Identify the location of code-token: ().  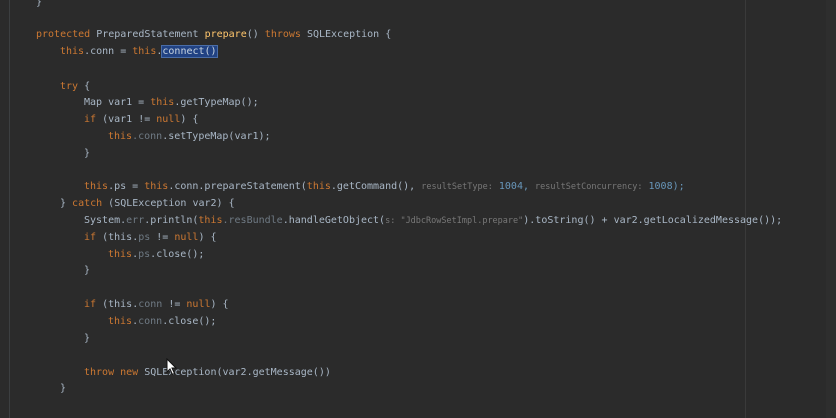
(255, 34).